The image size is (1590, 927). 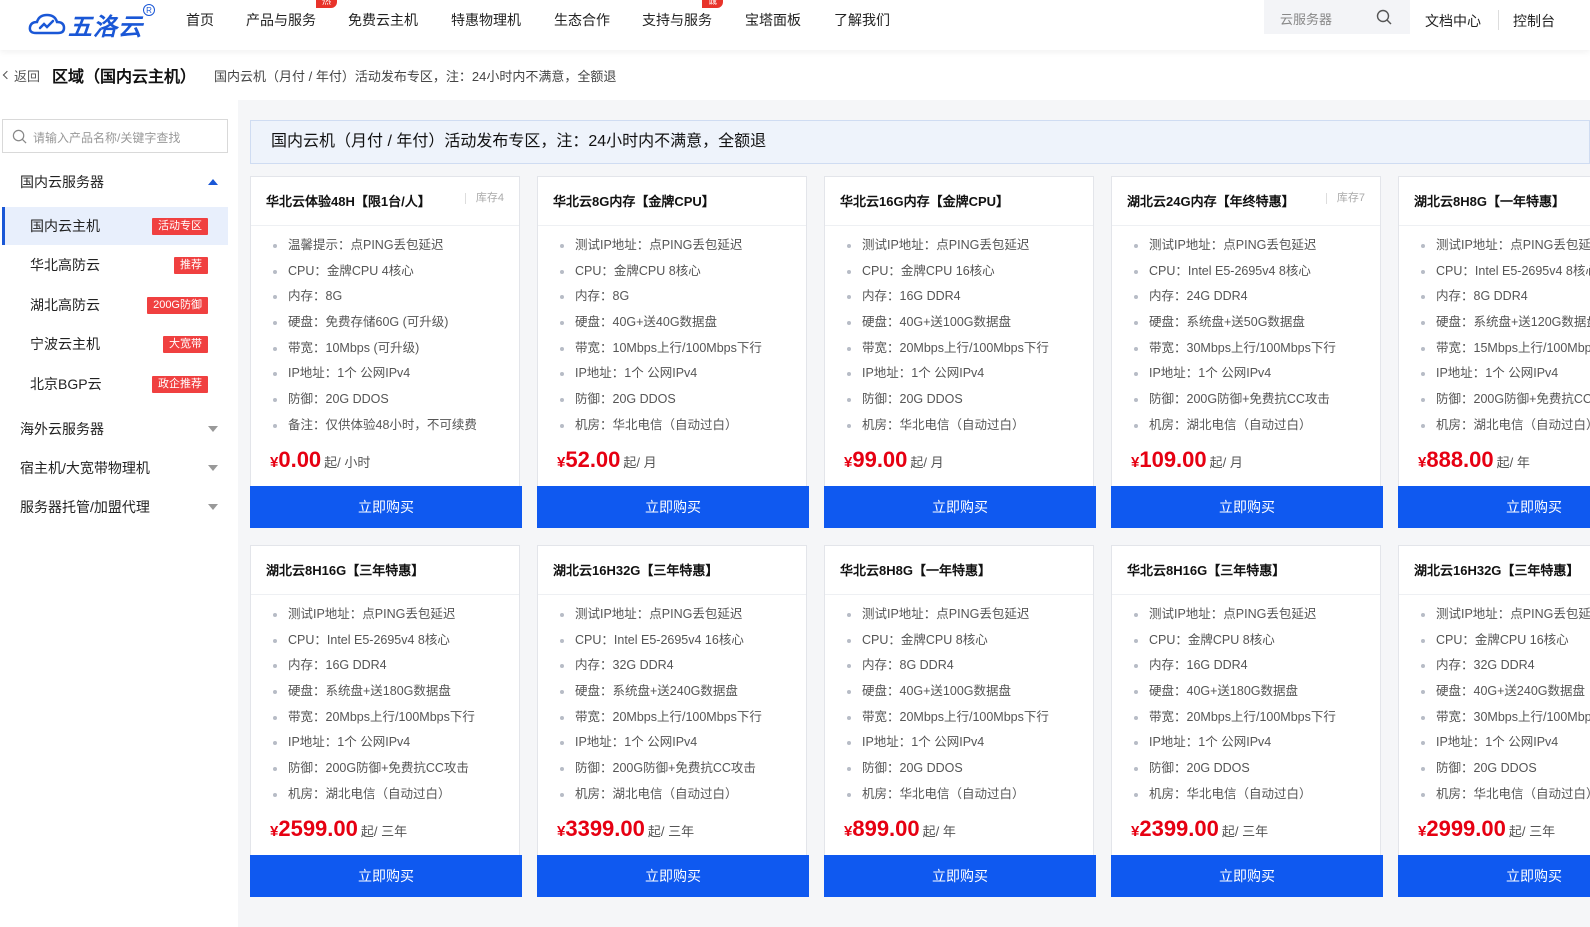 I want to click on sidebar-group-domestic: 国内云服务器, so click(x=114, y=182).